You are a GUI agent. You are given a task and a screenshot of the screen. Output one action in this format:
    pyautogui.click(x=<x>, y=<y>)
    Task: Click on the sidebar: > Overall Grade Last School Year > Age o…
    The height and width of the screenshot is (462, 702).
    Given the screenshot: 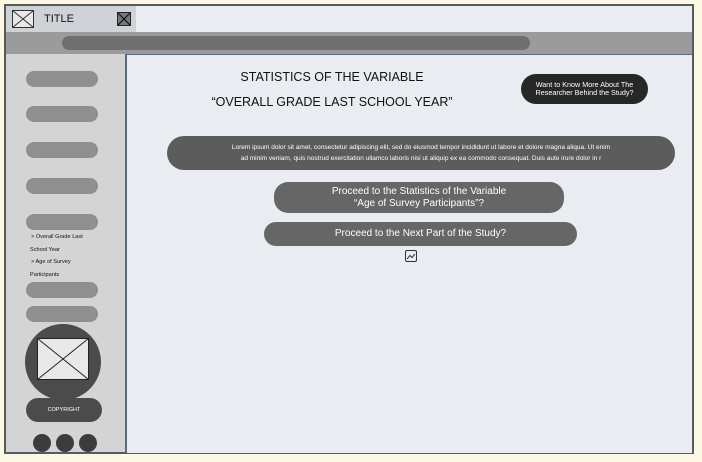 What is the action you would take?
    pyautogui.click(x=66, y=253)
    